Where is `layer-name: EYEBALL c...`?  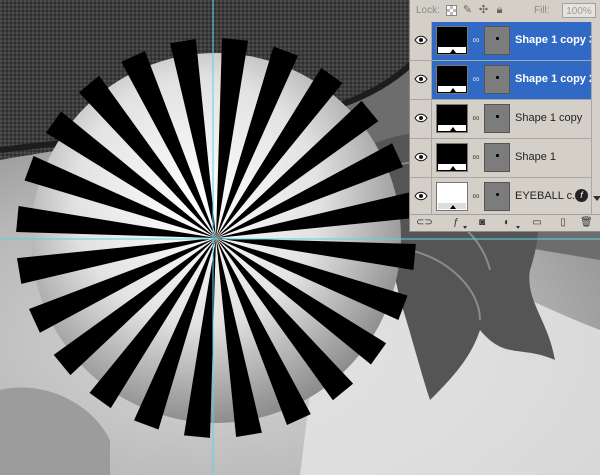 layer-name: EYEBALL c... is located at coordinates (548, 196).